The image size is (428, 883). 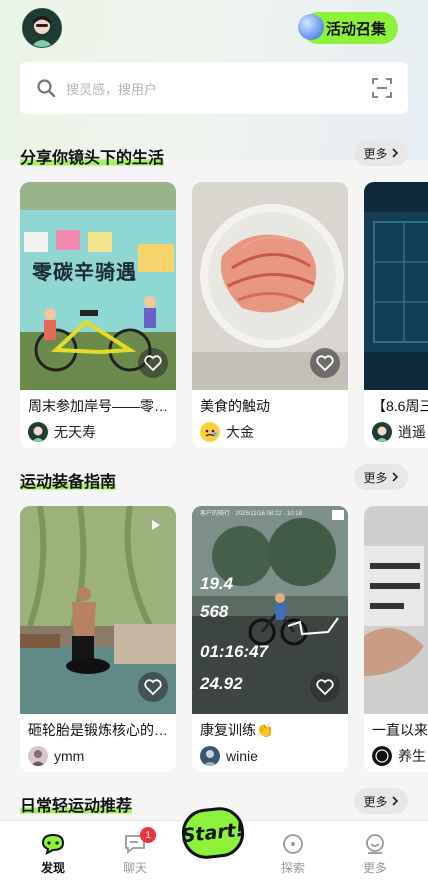 I want to click on more-button-life: 更多, so click(x=381, y=153).